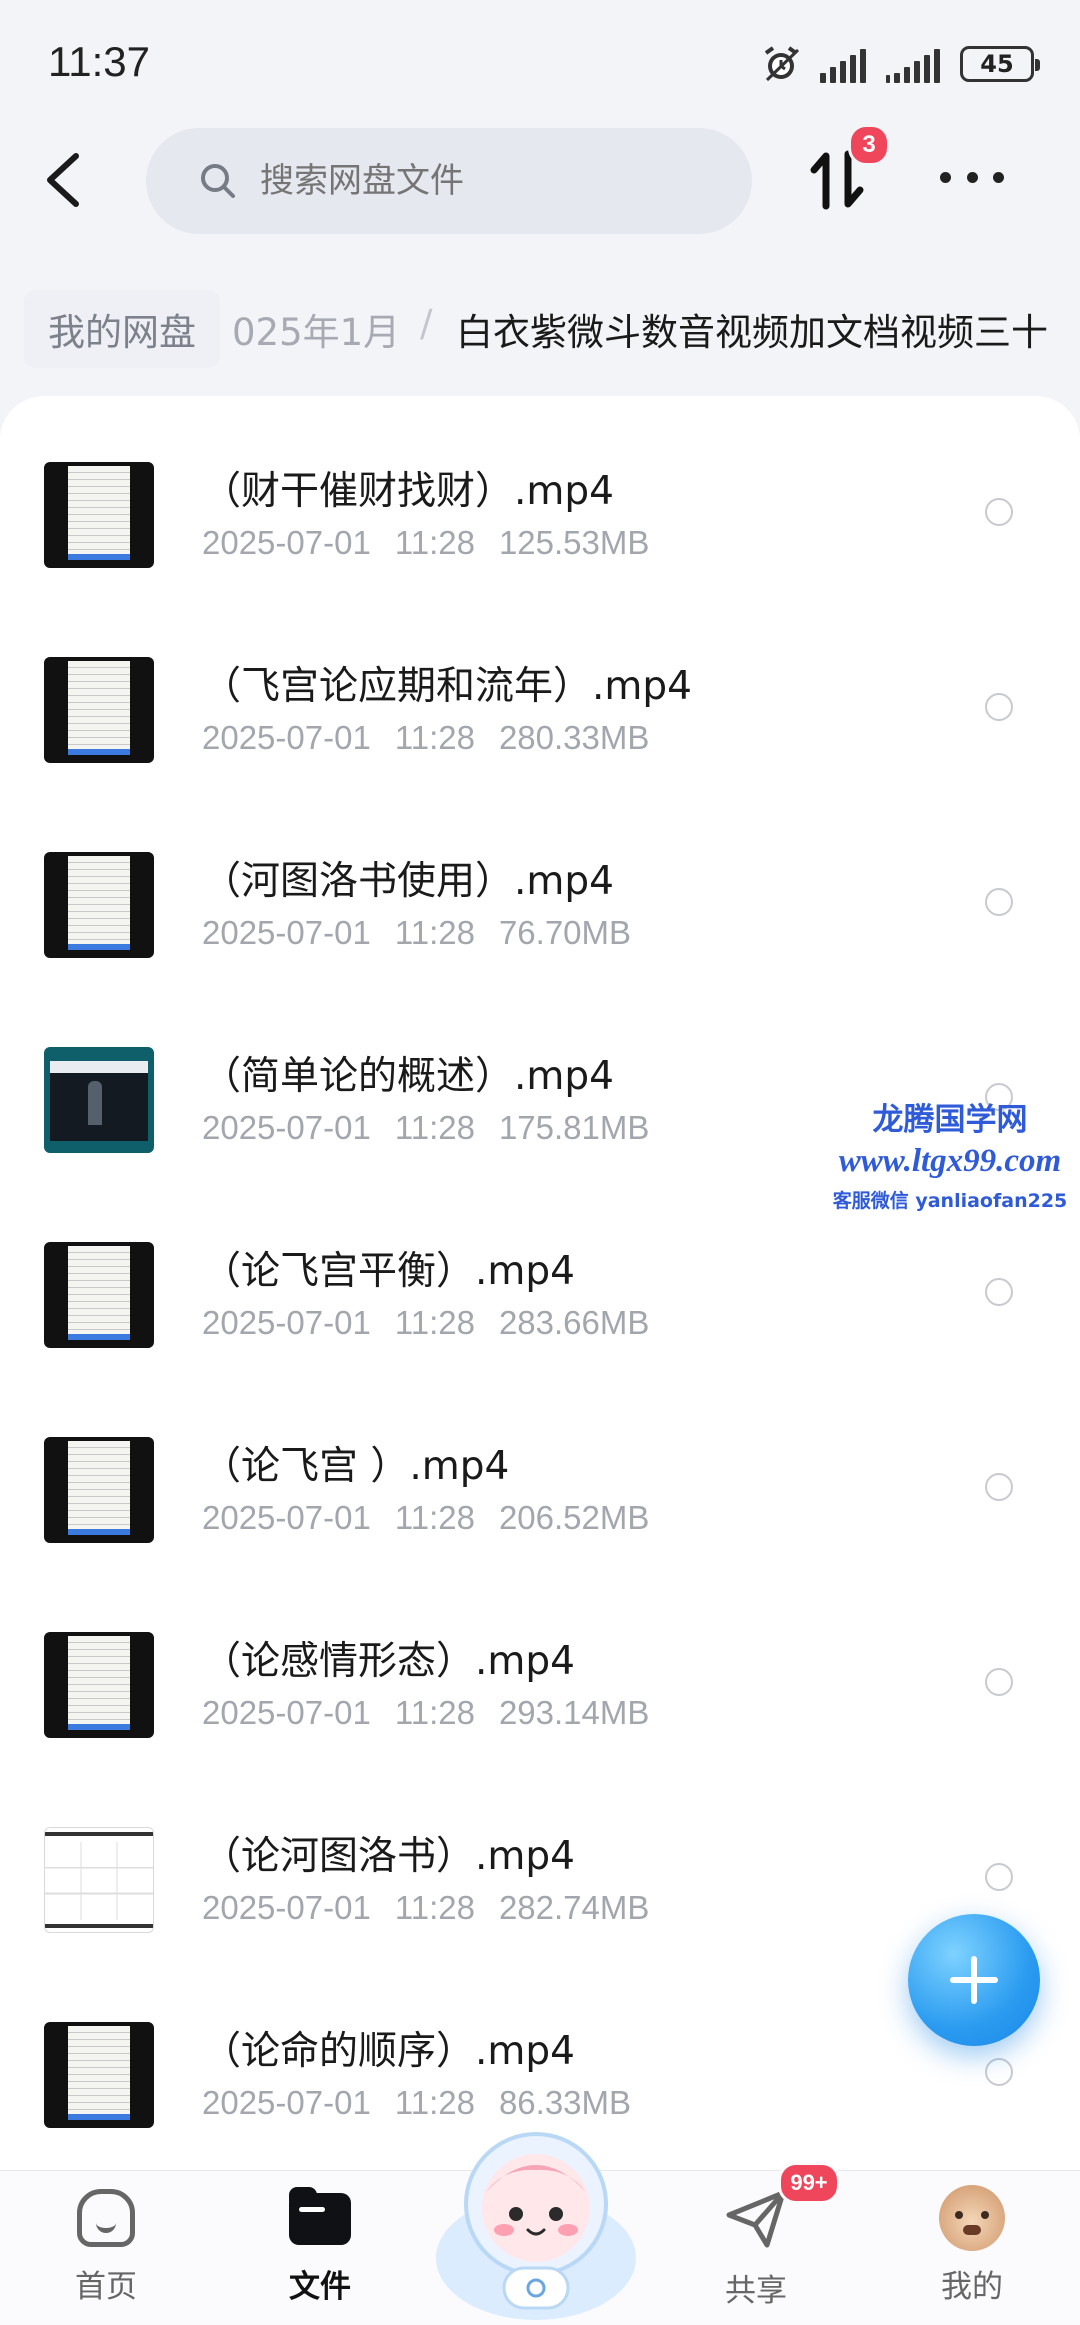 This screenshot has width=1080, height=2325. I want to click on nav-home-label: 首页, so click(106, 2287).